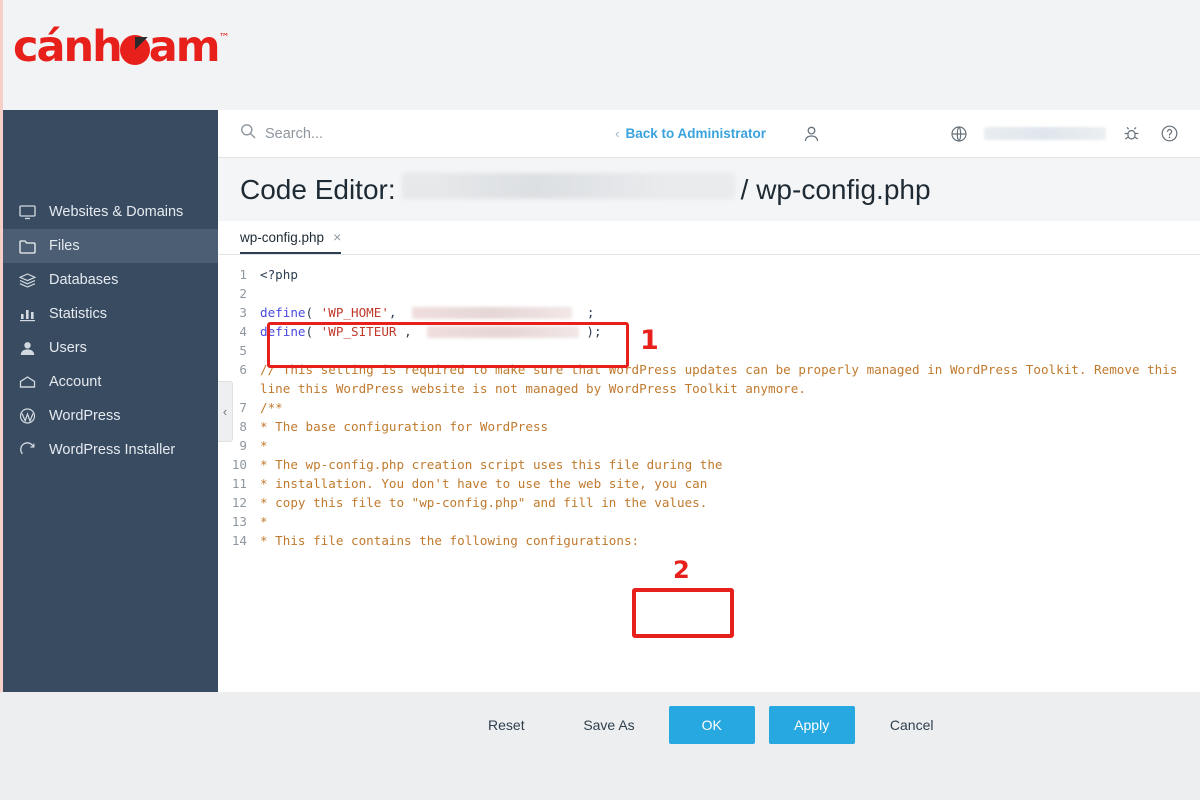  I want to click on toolbar-right: ‹ Back to Administrator, so click(907, 134).